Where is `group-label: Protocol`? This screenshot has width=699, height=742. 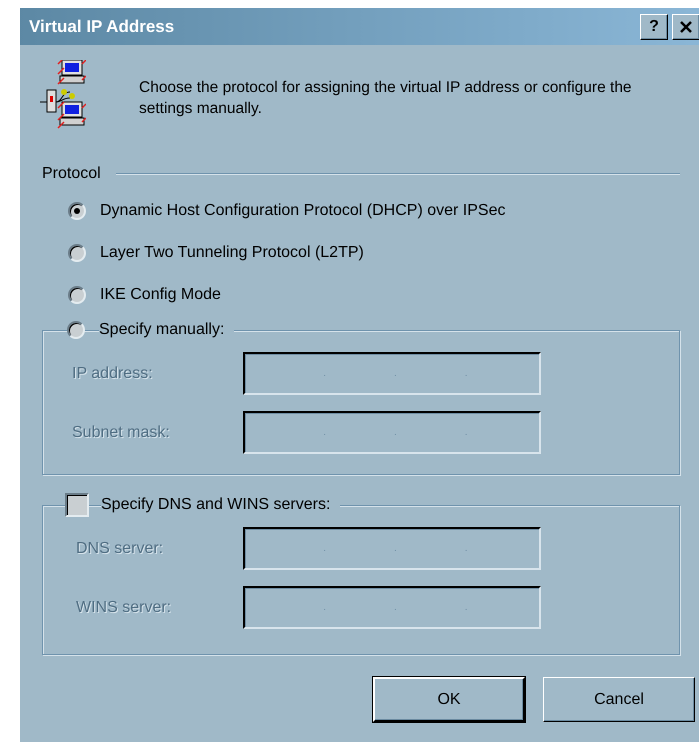
group-label: Protocol is located at coordinates (71, 174).